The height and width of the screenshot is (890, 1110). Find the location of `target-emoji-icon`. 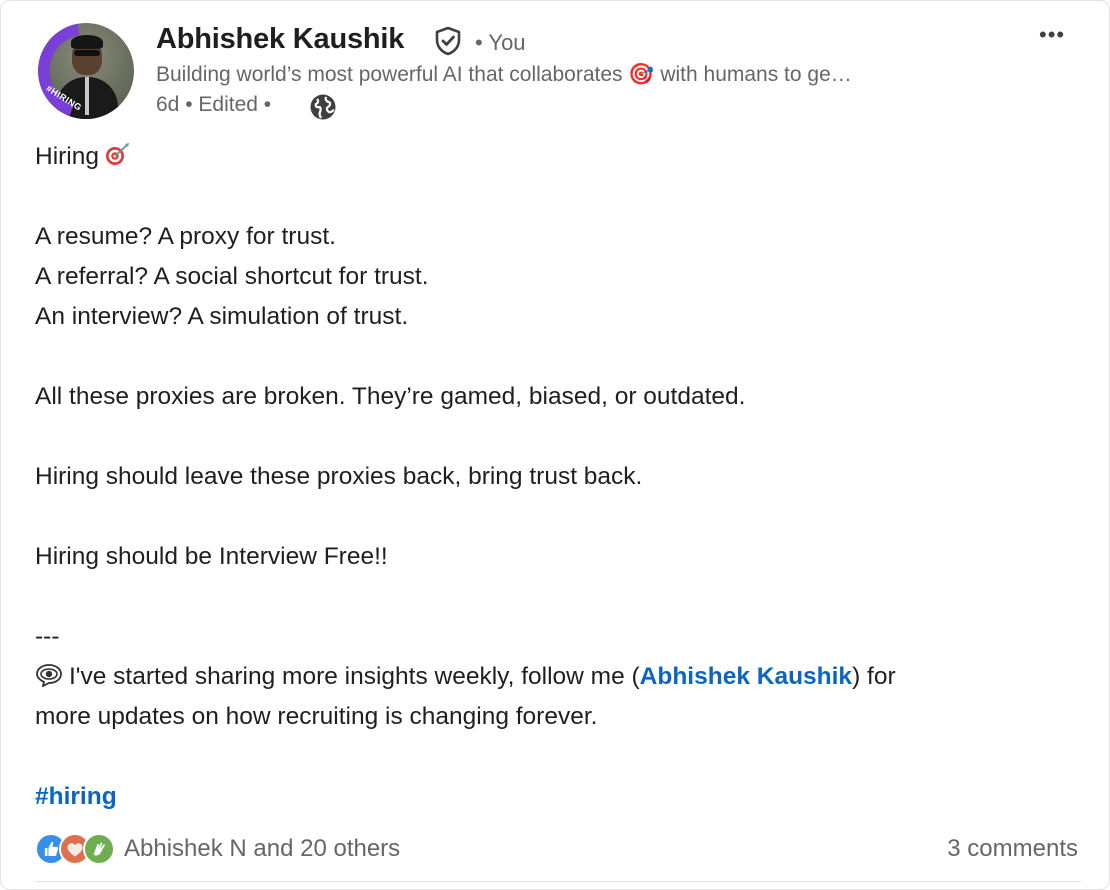

target-emoji-icon is located at coordinates (117, 154).